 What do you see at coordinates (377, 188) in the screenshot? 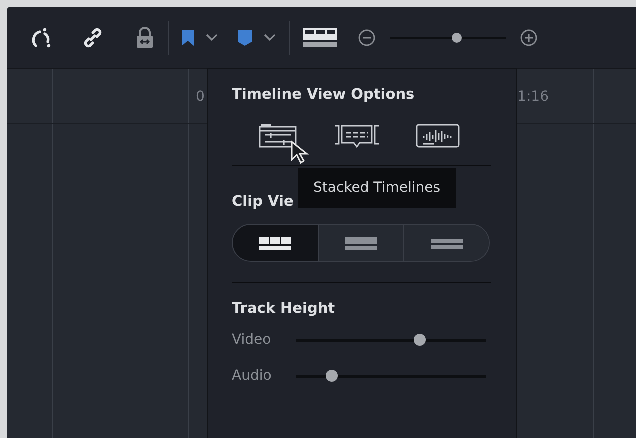
I see `tooltip: Stacked Timelines` at bounding box center [377, 188].